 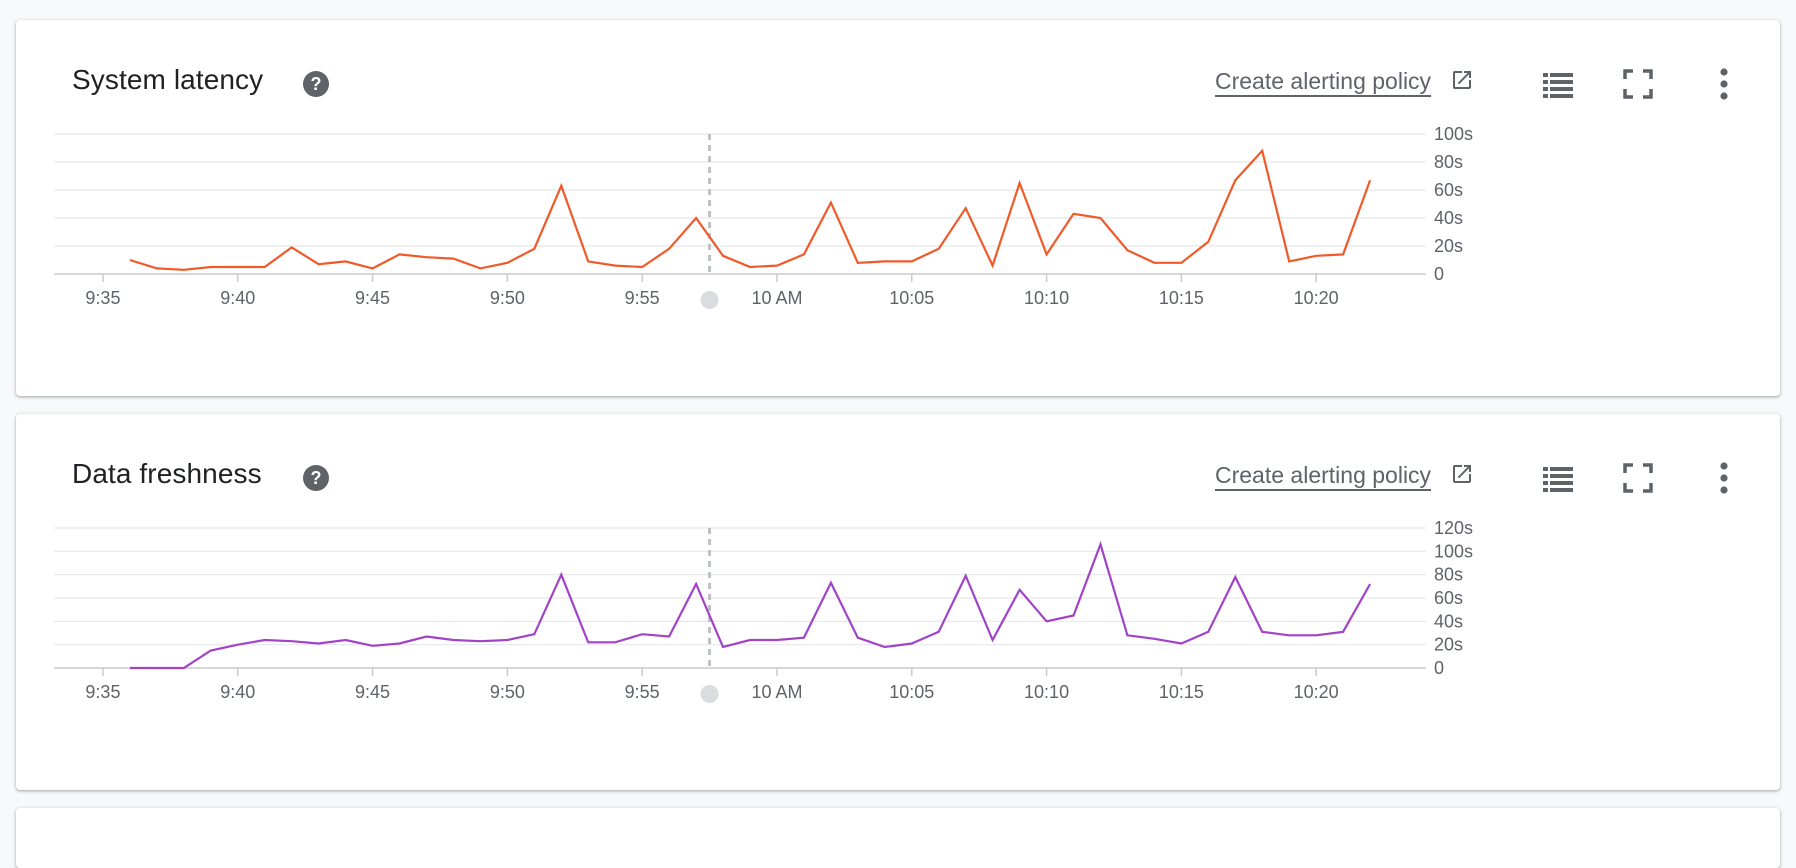 I want to click on y-tick-label: 120s, so click(x=1453, y=528).